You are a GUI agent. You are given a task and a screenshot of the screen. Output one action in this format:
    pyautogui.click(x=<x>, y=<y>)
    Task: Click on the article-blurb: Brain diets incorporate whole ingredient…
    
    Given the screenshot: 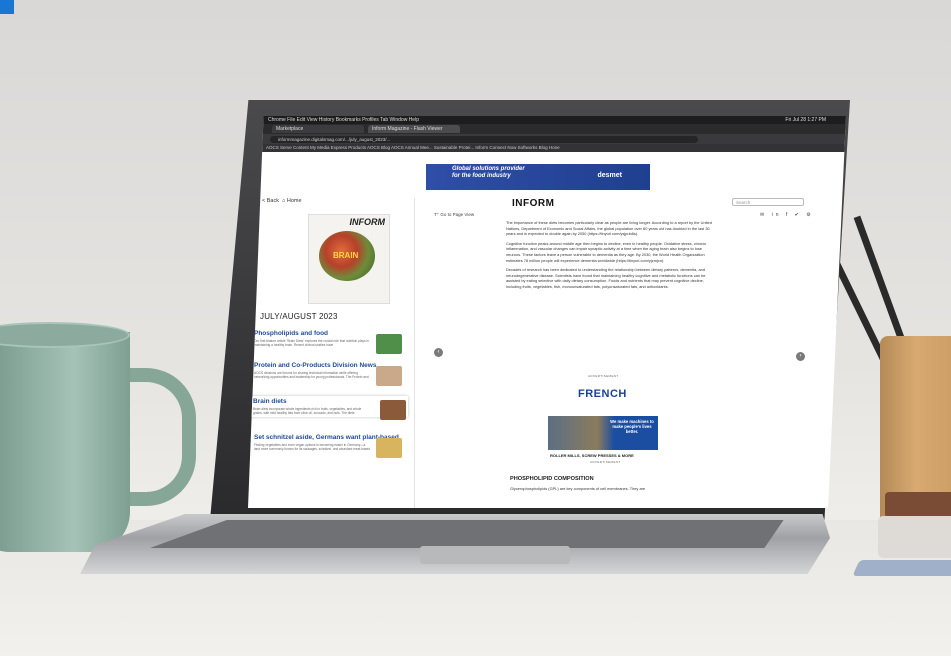 What is the action you would take?
    pyautogui.click(x=307, y=410)
    